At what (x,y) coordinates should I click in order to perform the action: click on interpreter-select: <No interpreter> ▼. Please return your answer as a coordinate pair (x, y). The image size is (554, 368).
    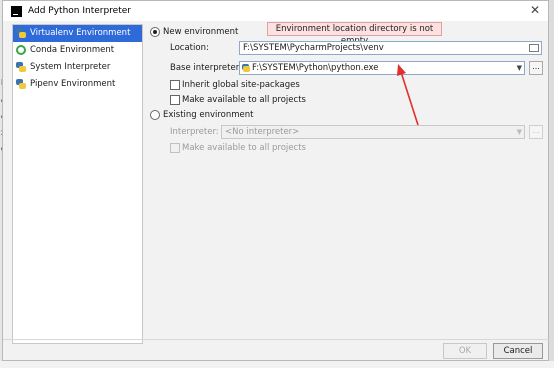
    Looking at the image, I should click on (373, 132).